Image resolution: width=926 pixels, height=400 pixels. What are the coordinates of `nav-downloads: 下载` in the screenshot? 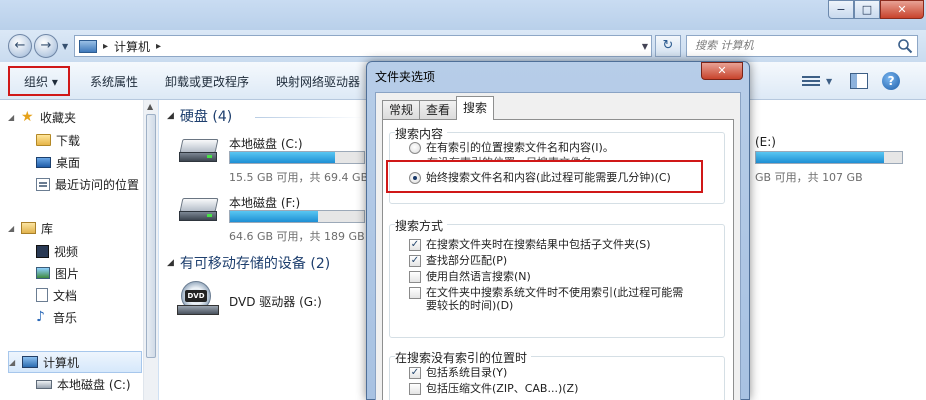 It's located at (58, 140).